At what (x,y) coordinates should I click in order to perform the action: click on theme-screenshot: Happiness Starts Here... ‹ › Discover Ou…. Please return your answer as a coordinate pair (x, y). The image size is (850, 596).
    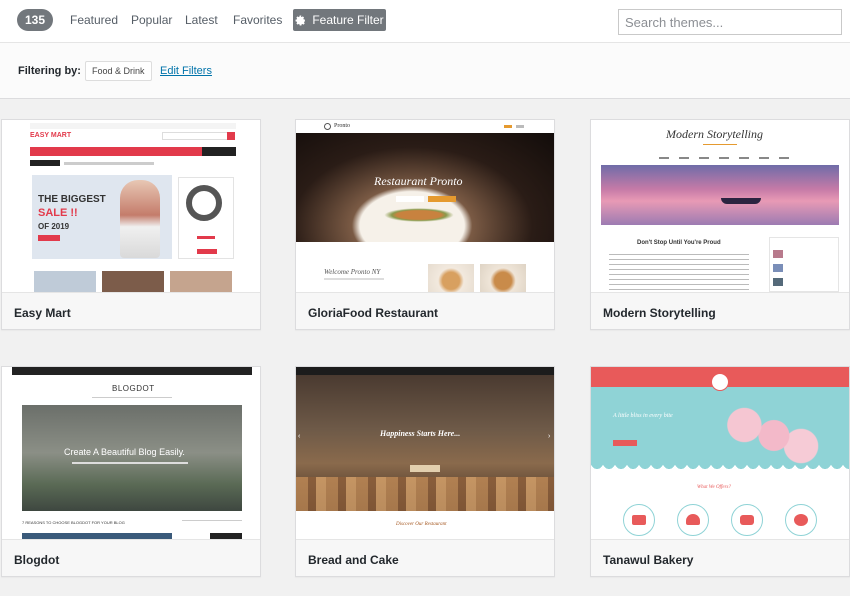
    Looking at the image, I should click on (425, 453).